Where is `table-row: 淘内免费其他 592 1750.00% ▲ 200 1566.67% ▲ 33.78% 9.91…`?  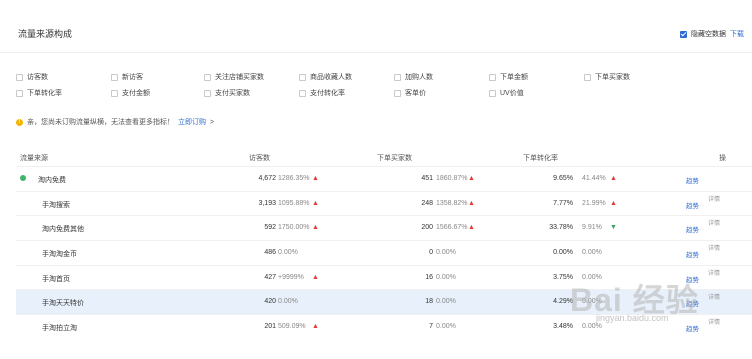
table-row: 淘内免费其他 592 1750.00% ▲ 200 1566.67% ▲ 33.78% 9.91… is located at coordinates (384, 227).